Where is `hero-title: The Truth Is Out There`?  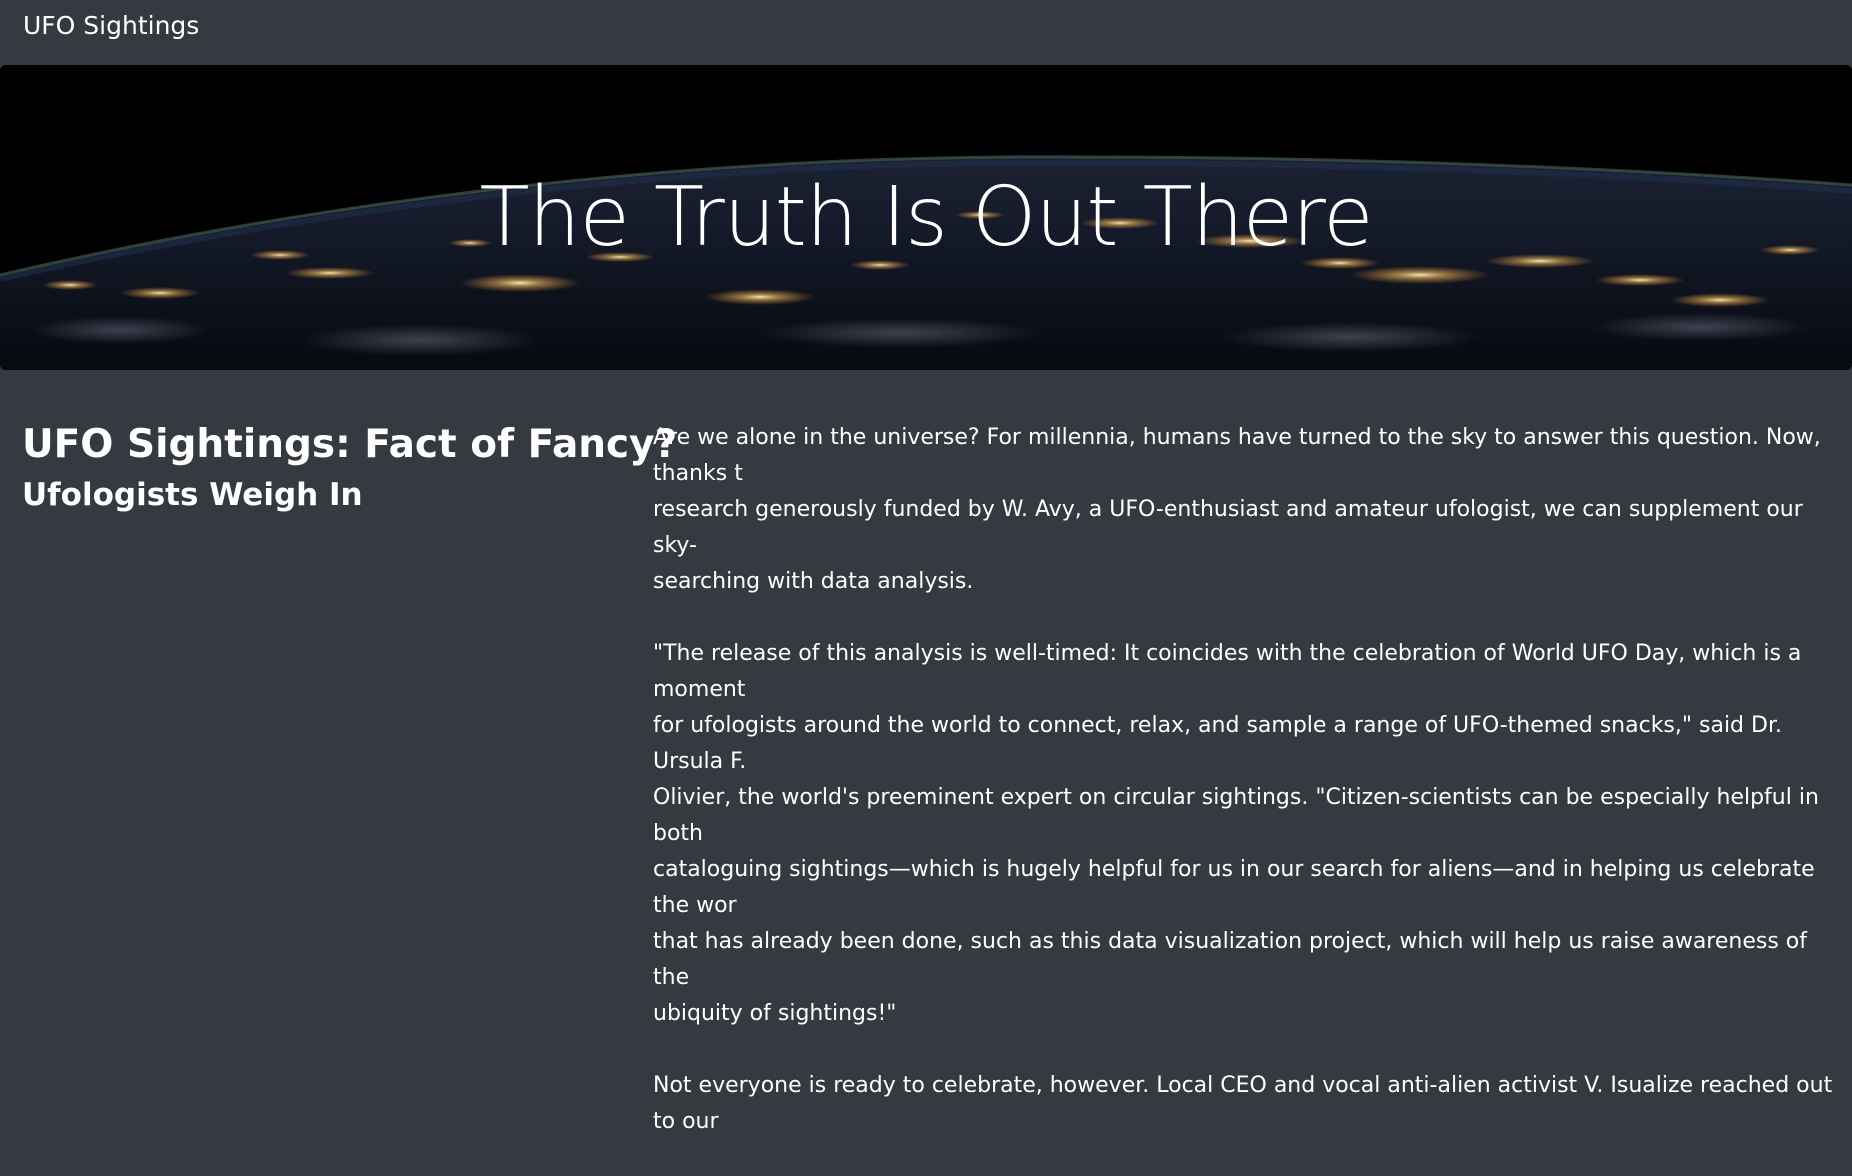 hero-title: The Truth Is Out There is located at coordinates (926, 217).